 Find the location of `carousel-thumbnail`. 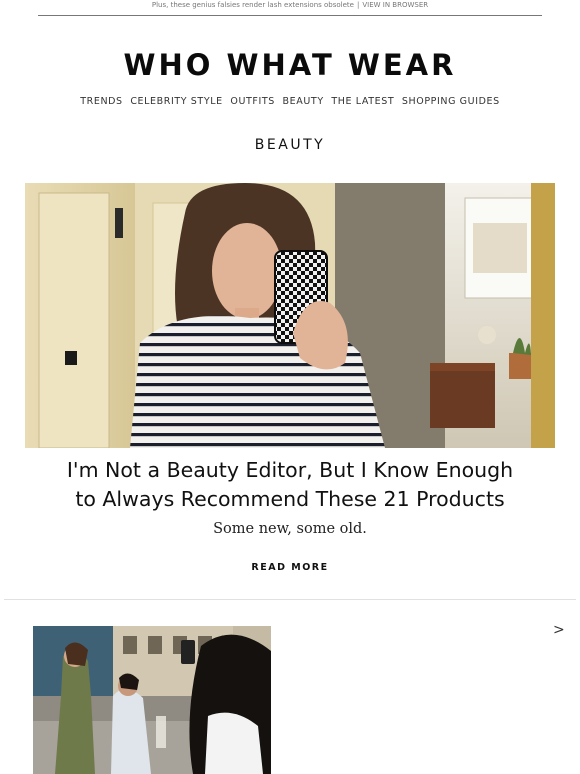

carousel-thumbnail is located at coordinates (152, 700).